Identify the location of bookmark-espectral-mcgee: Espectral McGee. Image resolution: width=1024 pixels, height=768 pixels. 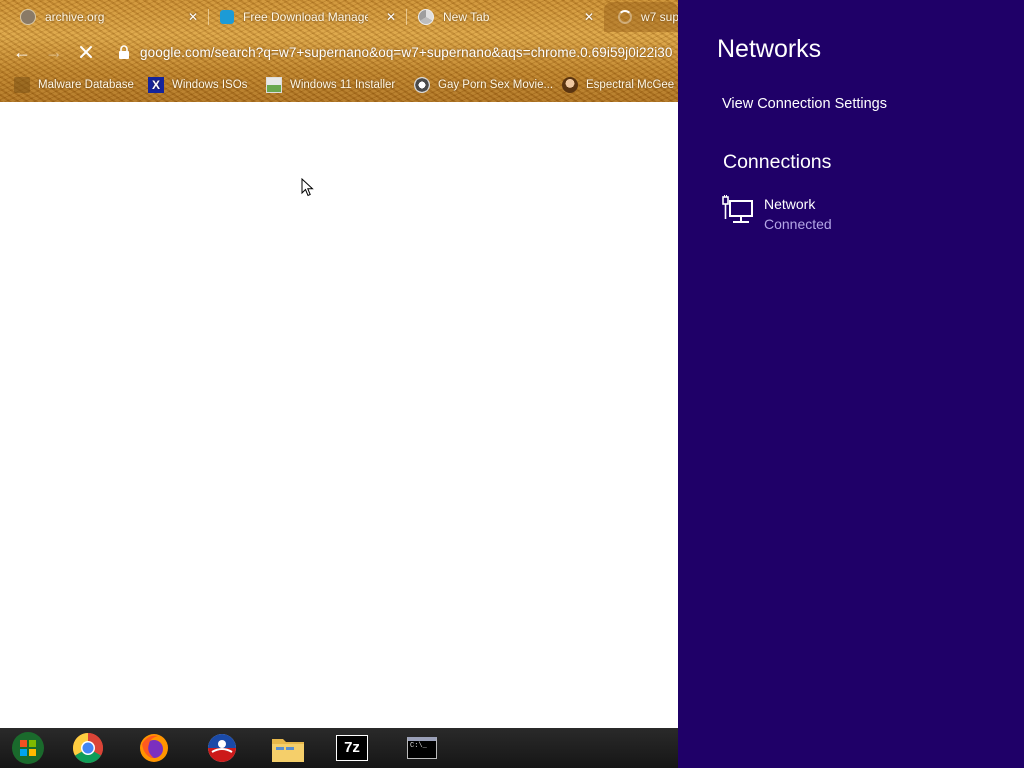
(618, 85).